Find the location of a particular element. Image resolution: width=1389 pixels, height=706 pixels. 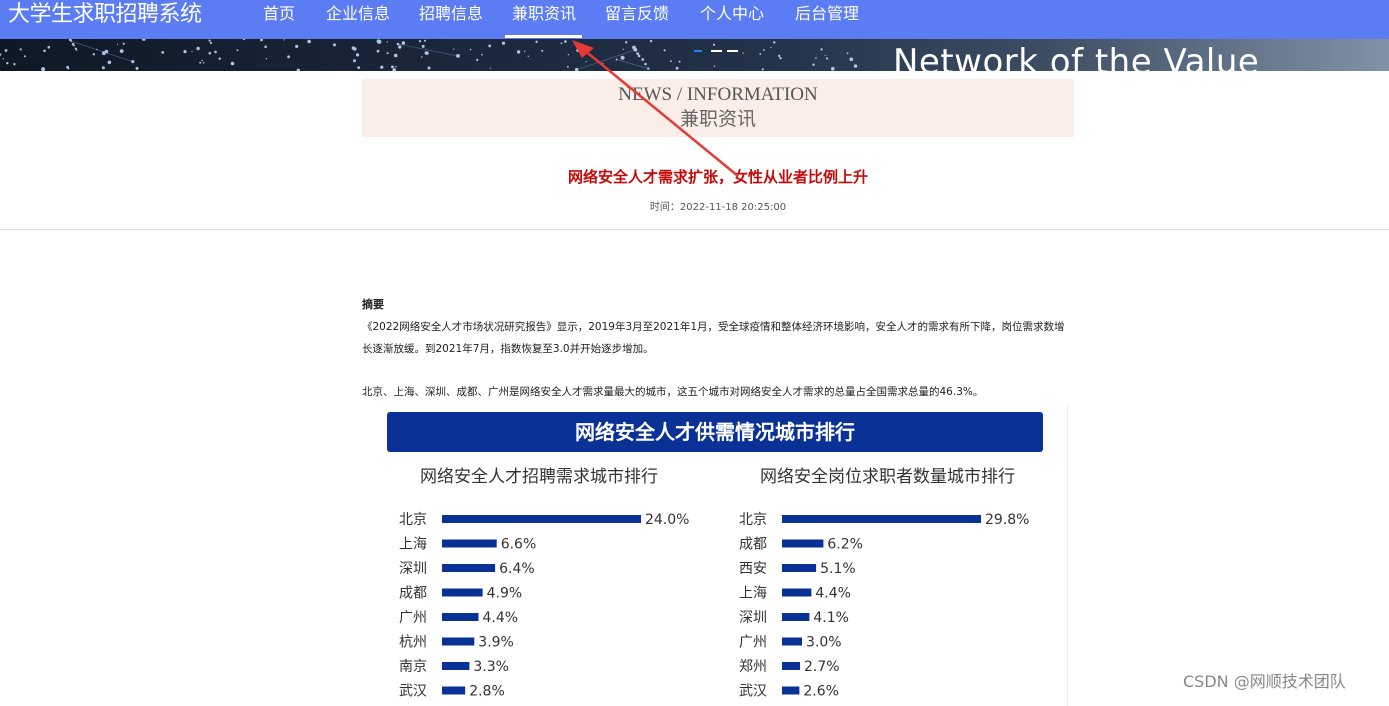

nav-item-home: 首页 is located at coordinates (279, 14).